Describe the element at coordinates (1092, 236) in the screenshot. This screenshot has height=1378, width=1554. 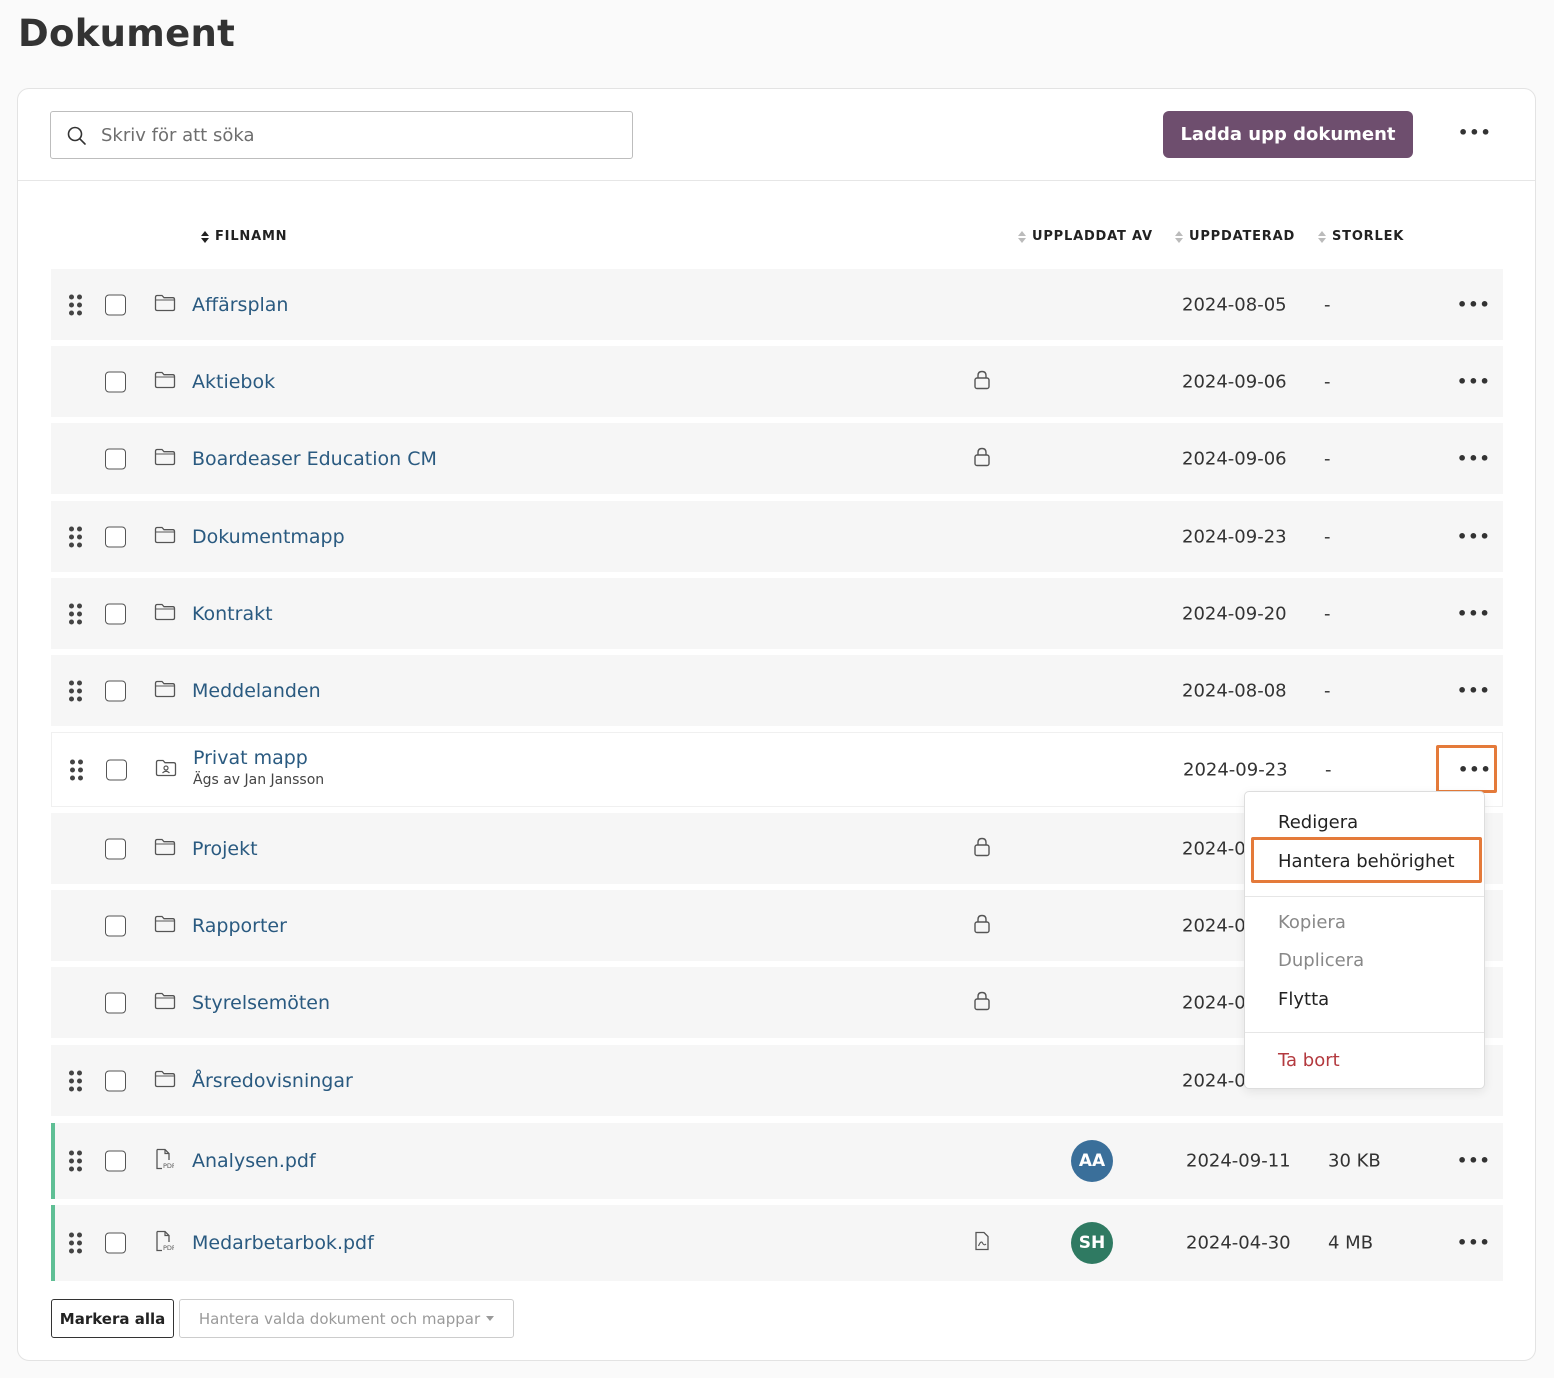
I see `column-header-label: UPPLADDAT AV` at that location.